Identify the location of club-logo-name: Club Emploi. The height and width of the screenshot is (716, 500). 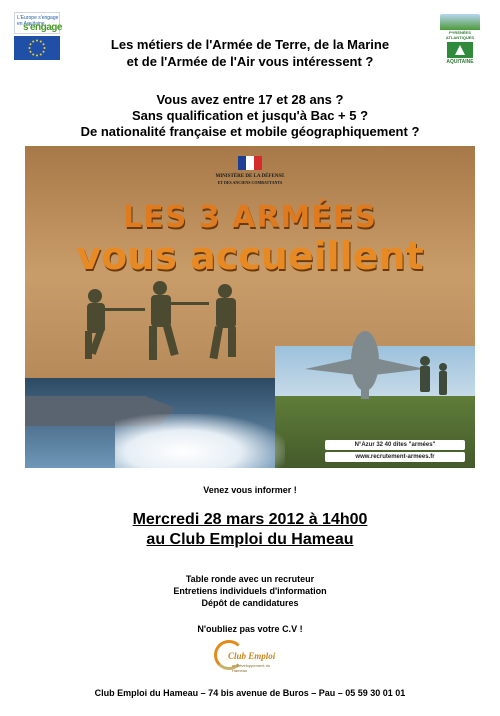
(252, 656).